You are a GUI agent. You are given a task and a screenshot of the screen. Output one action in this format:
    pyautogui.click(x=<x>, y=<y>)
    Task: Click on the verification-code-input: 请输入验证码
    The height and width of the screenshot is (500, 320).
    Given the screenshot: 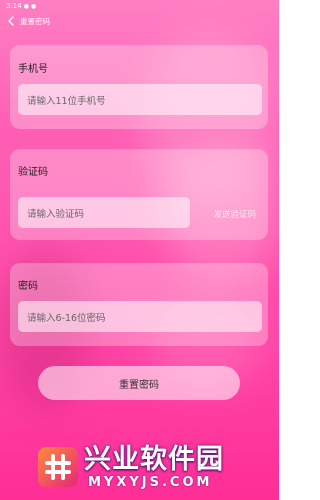 What is the action you would take?
    pyautogui.click(x=104, y=212)
    